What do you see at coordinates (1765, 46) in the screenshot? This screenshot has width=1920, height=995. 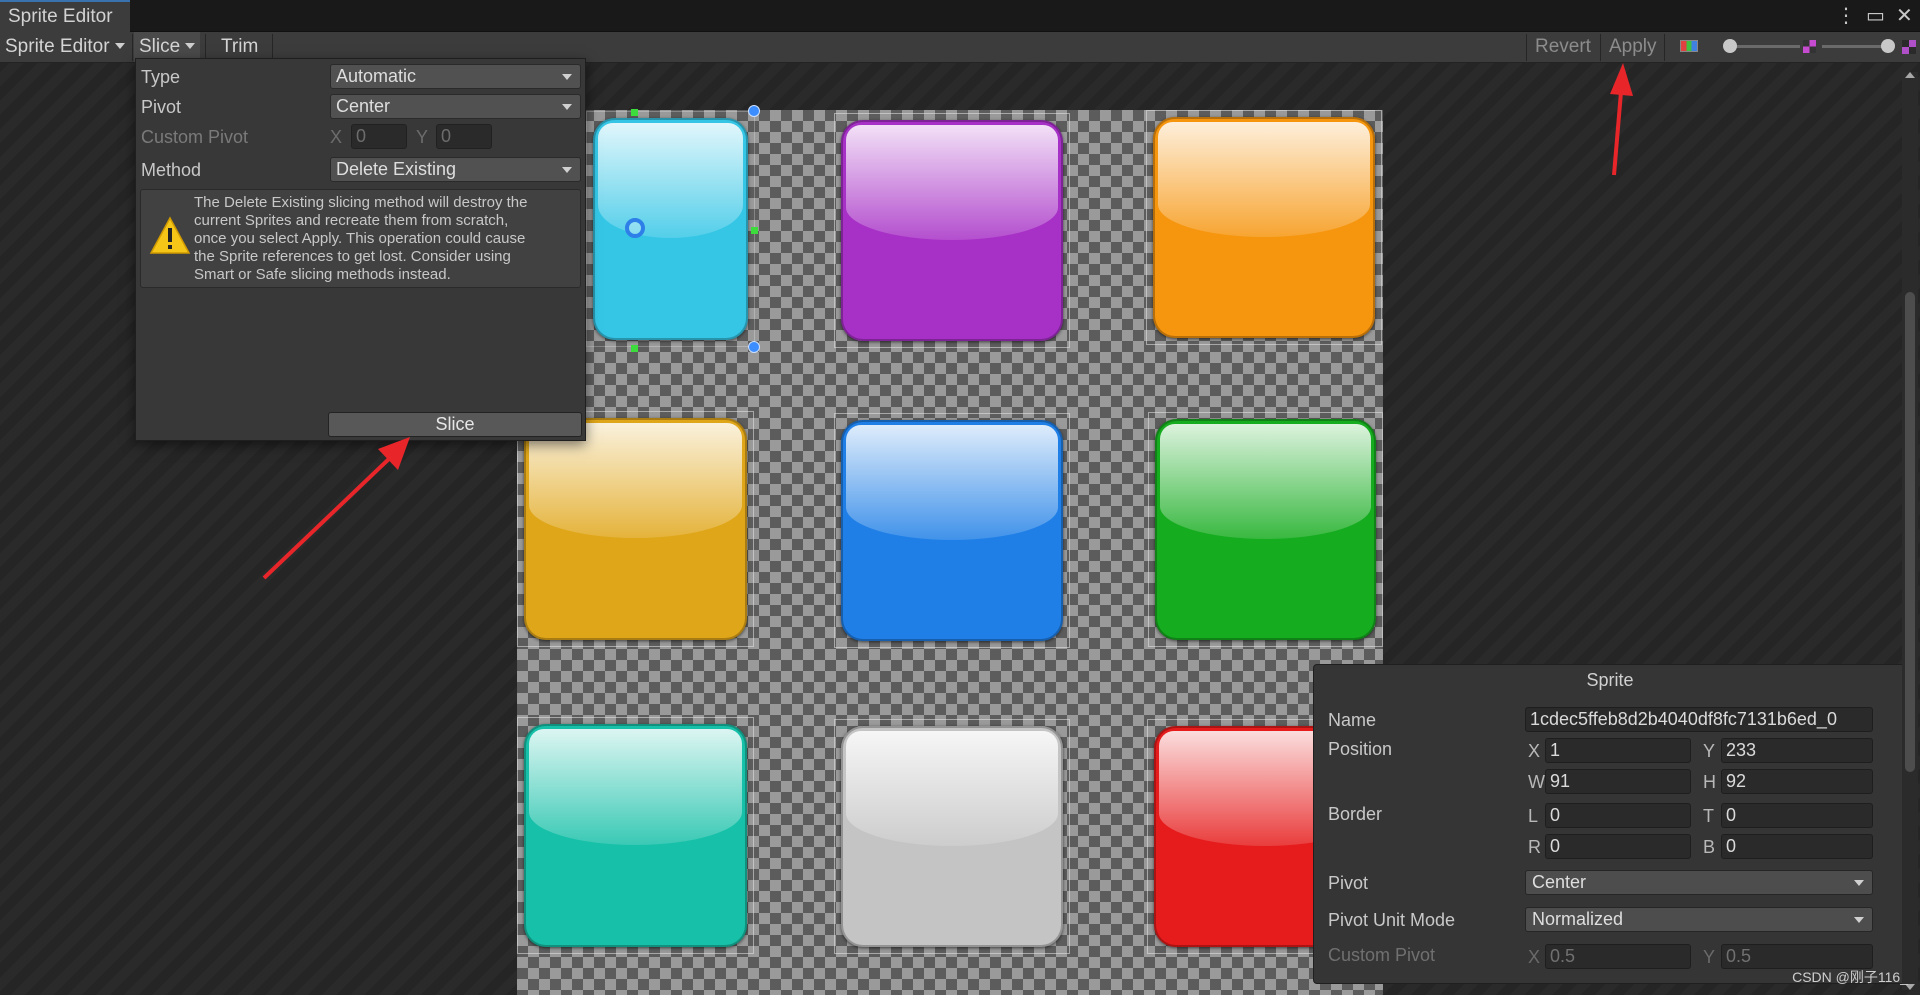 I see `zoom-slider-track` at bounding box center [1765, 46].